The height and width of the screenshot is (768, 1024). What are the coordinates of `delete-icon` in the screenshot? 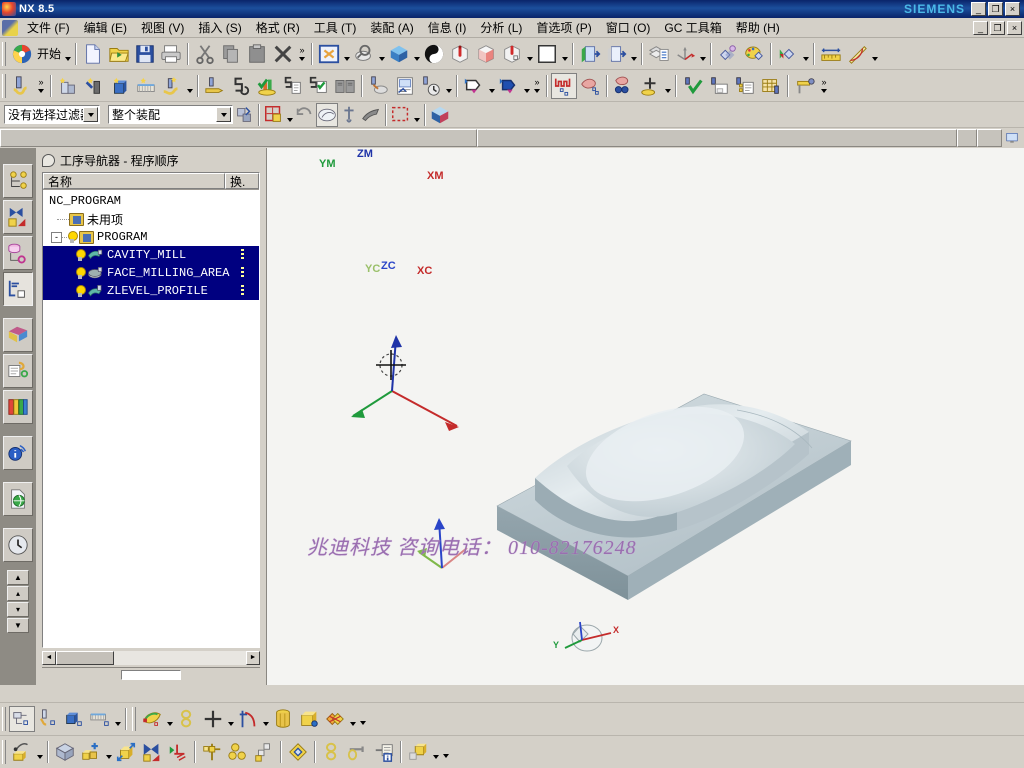 It's located at (283, 54).